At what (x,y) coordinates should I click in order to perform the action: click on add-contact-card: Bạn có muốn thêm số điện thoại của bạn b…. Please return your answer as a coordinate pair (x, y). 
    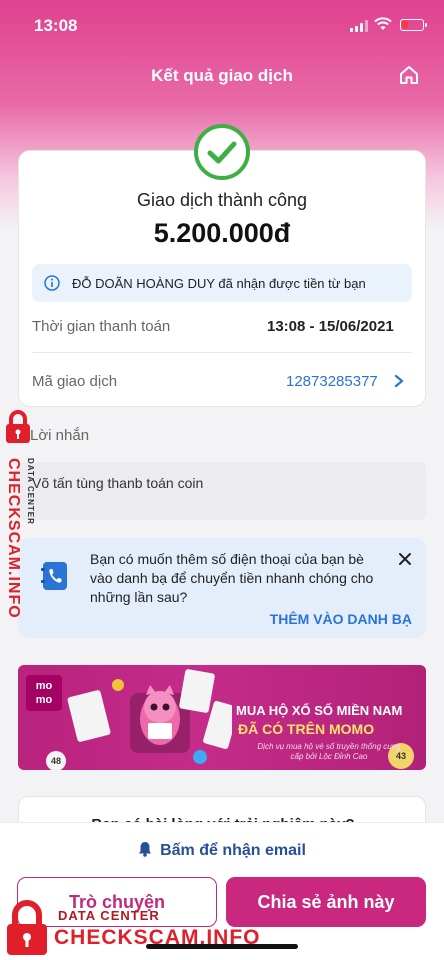
    Looking at the image, I should click on (222, 588).